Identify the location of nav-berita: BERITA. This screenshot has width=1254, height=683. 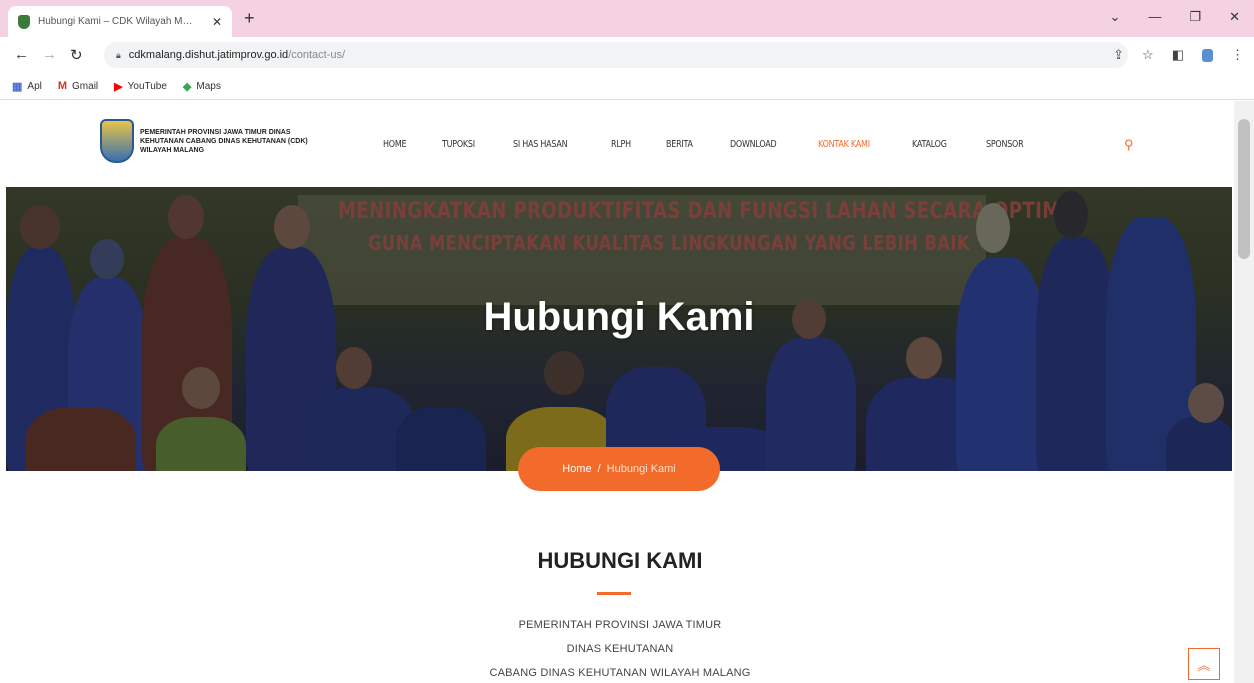
(679, 144).